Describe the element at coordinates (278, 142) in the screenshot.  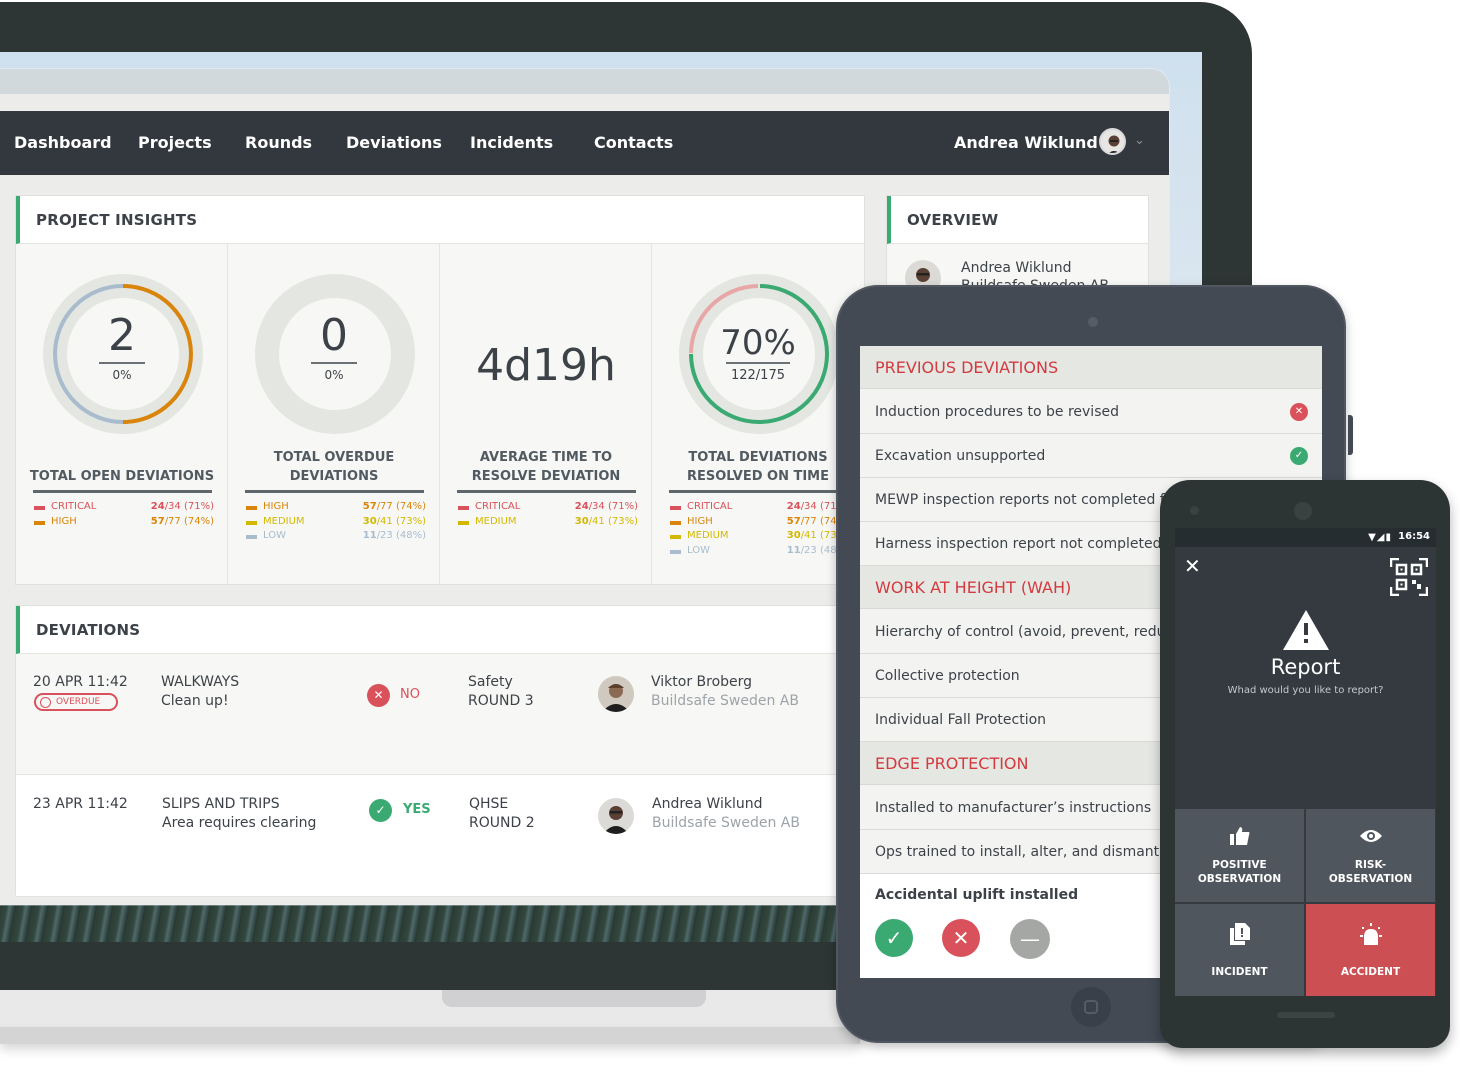
I see `nav-rounds: Rounds` at that location.